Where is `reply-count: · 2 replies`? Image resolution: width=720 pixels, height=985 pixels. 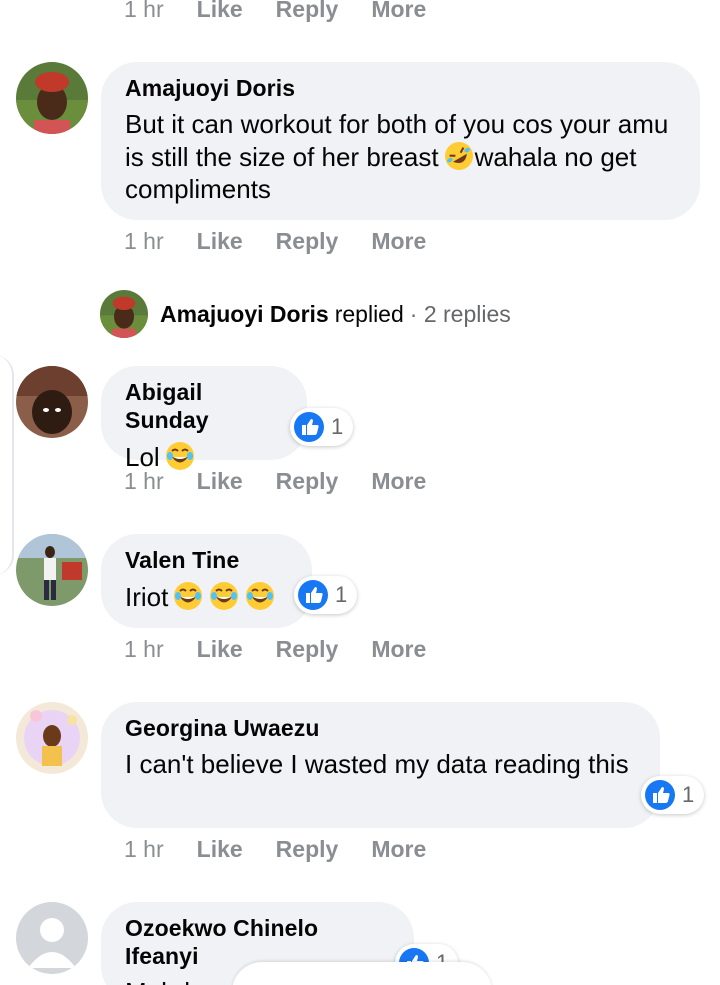 reply-count: · 2 replies is located at coordinates (460, 313).